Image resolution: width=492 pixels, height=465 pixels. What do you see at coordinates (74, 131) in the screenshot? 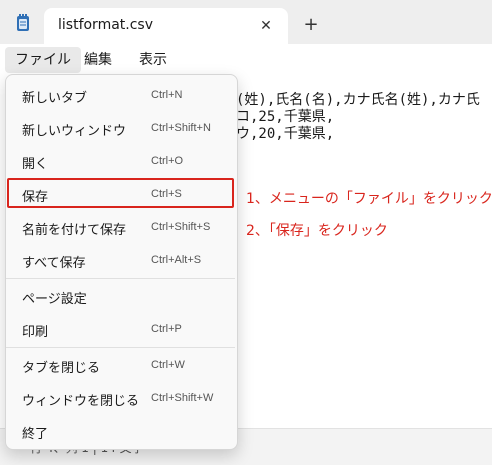
I see `menu-item-label: 新しいウィンドウ` at bounding box center [74, 131].